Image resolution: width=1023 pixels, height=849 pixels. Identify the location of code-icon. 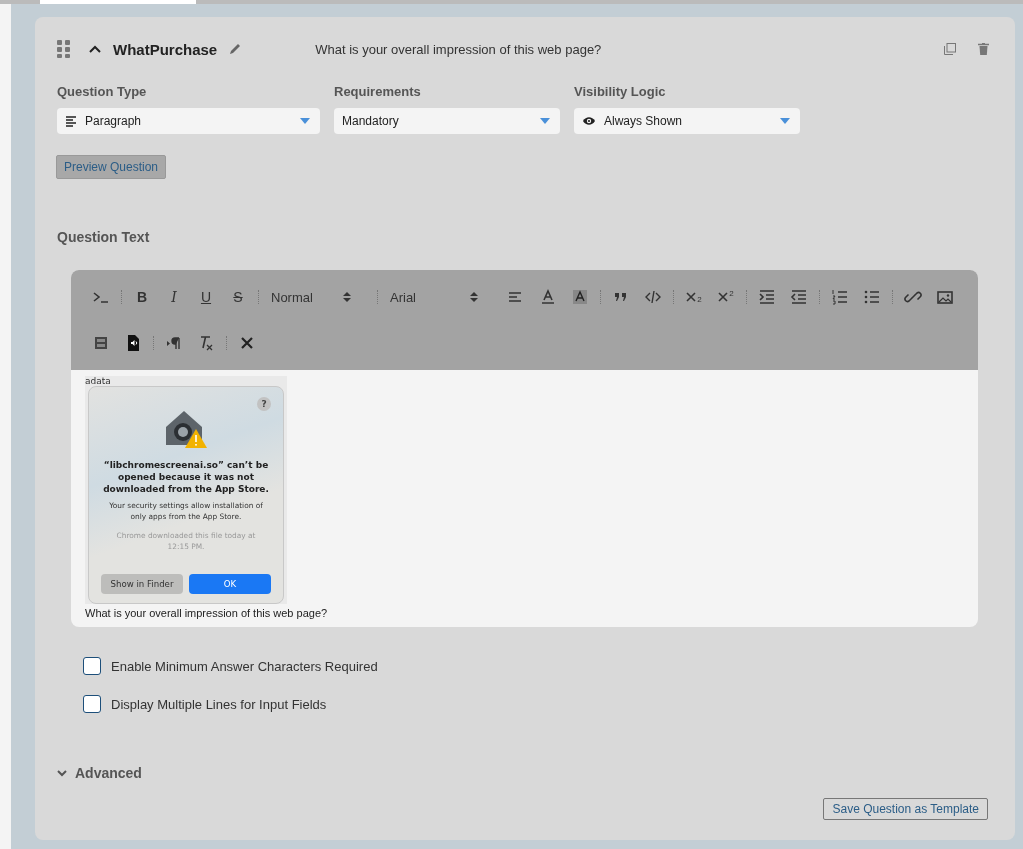
(653, 297).